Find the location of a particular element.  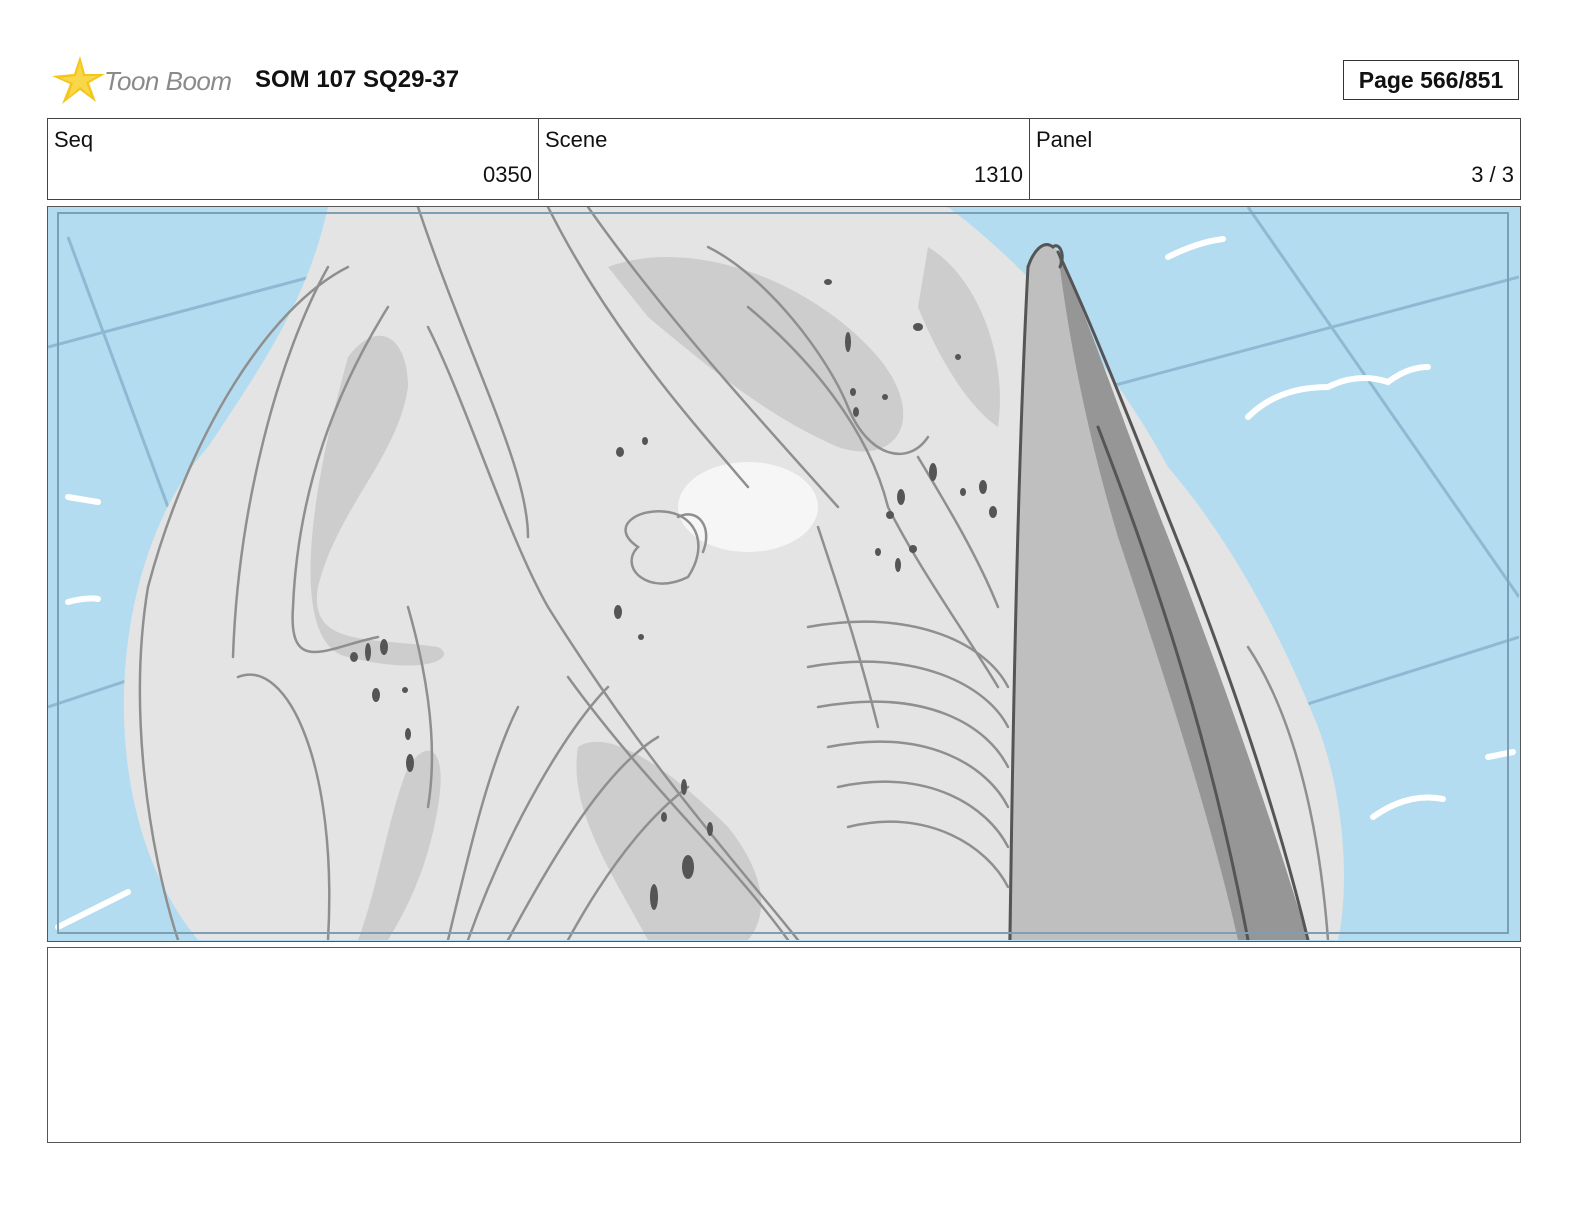

panel-value: 3 / 3 is located at coordinates (1492, 174).